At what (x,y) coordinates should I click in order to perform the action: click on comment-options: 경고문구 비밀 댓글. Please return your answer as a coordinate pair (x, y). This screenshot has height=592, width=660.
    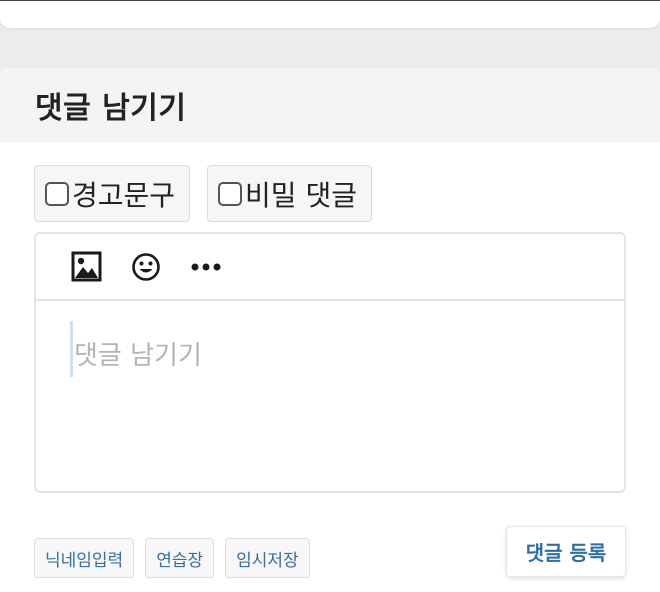
    Looking at the image, I should click on (203, 193).